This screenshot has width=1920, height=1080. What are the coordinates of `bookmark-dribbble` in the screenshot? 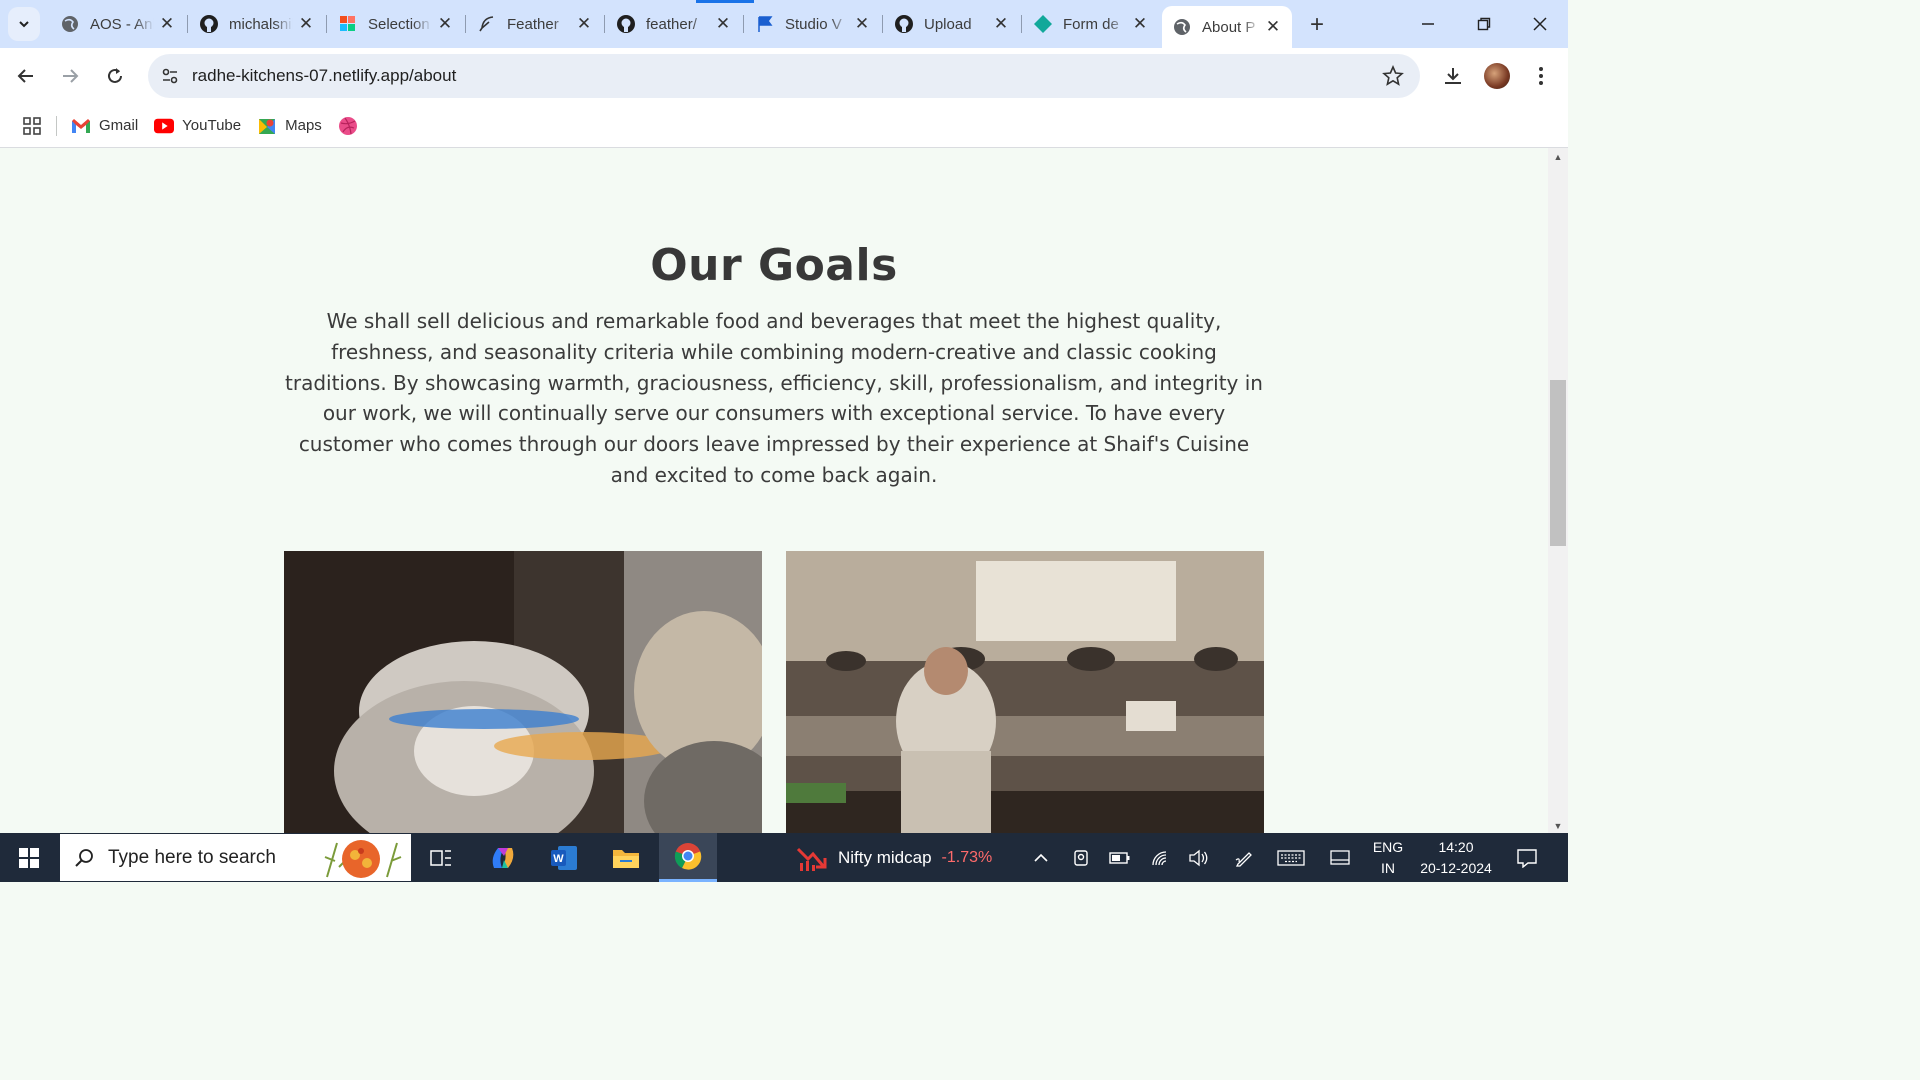 It's located at (352, 126).